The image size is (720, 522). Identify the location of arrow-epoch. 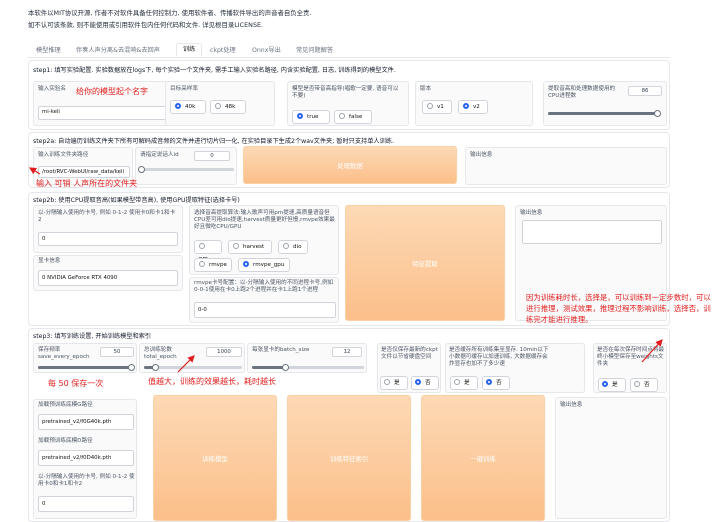
(186, 364).